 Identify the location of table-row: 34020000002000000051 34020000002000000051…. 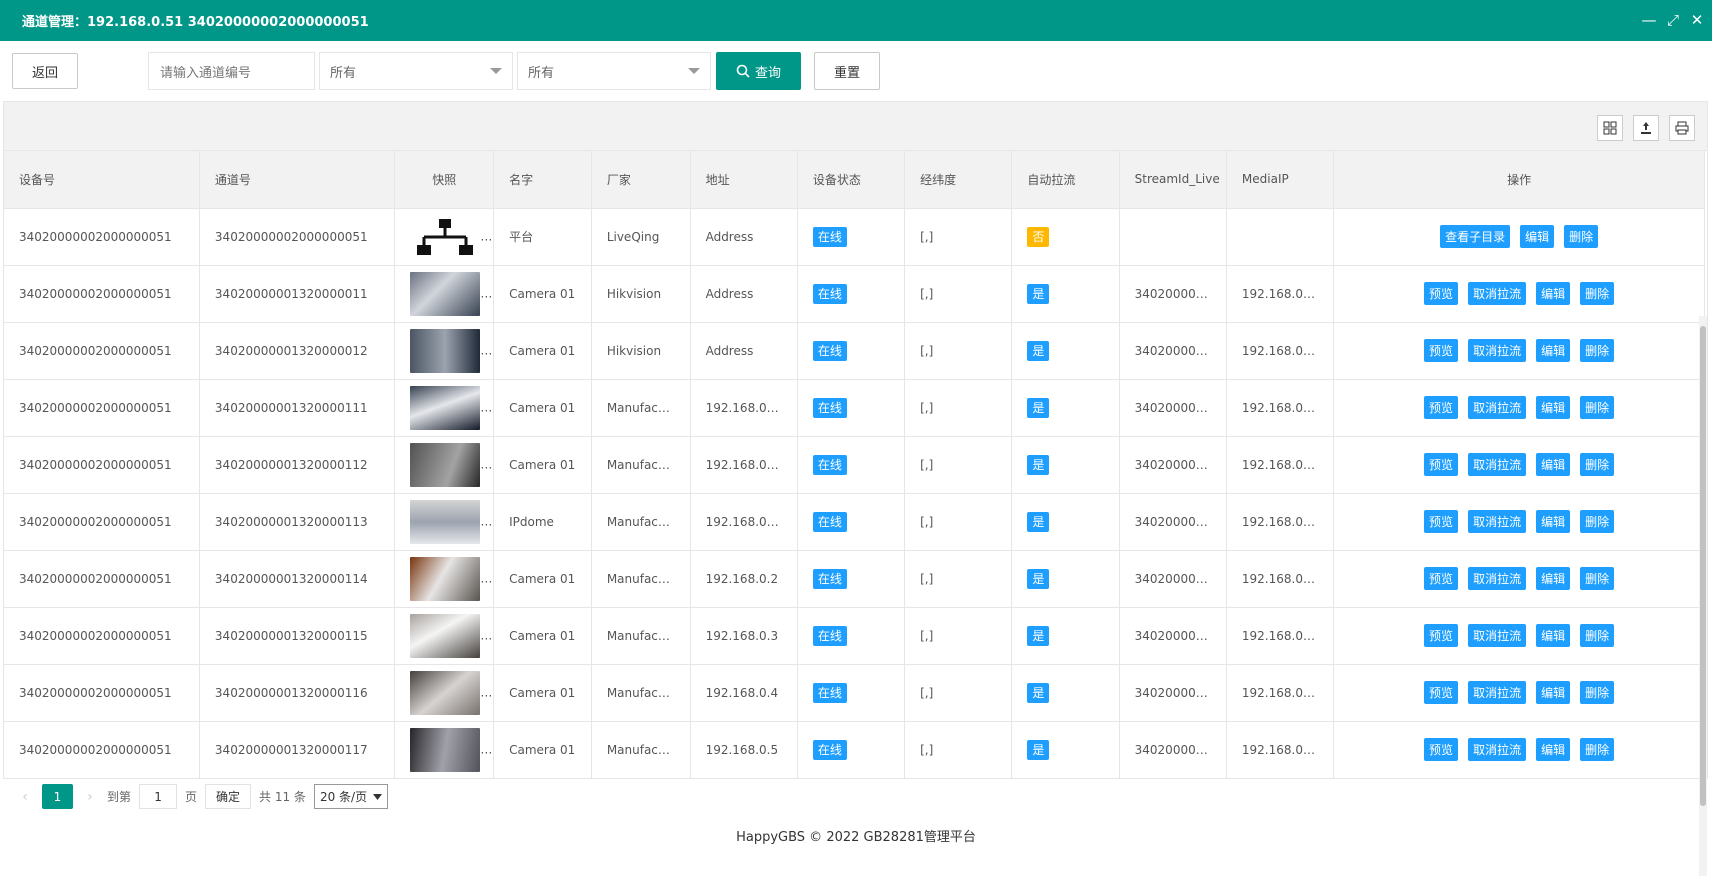
(854, 237).